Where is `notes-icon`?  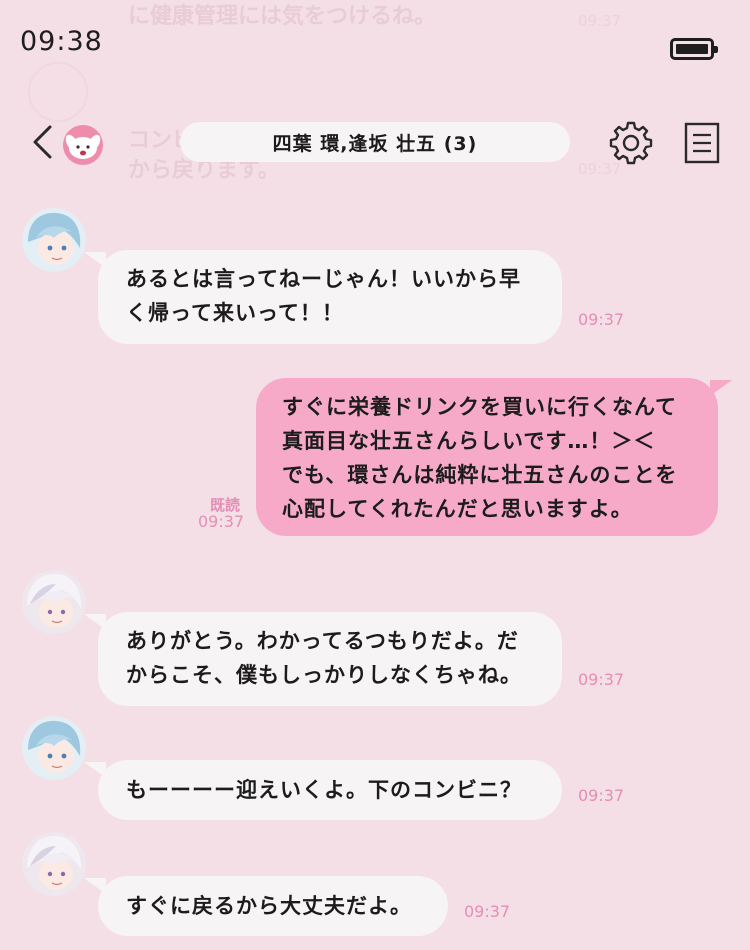 notes-icon is located at coordinates (702, 143).